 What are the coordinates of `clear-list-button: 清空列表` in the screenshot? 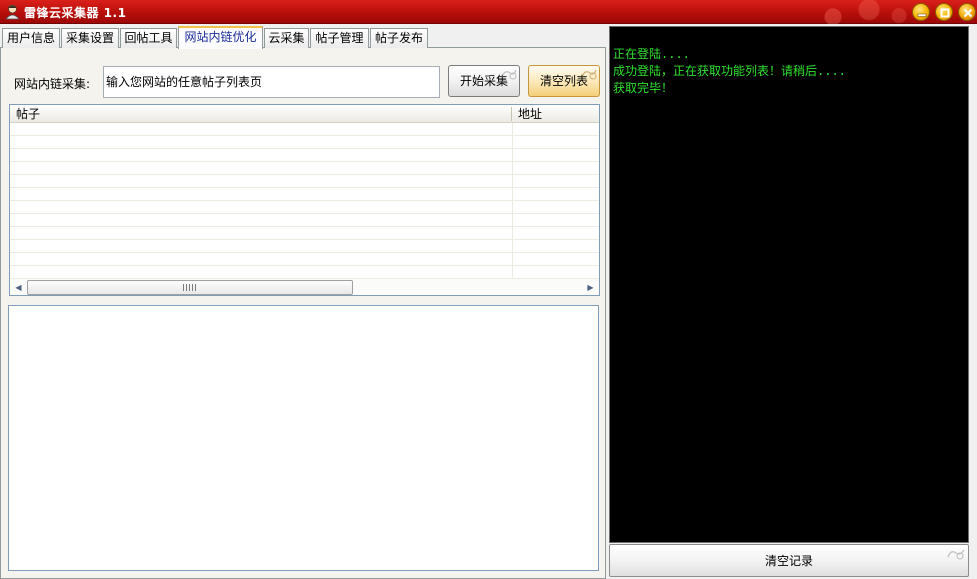 It's located at (564, 81).